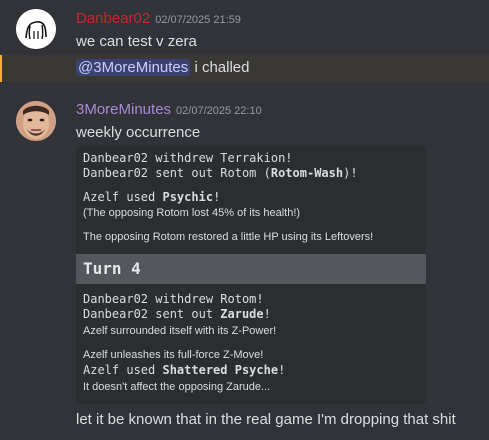 Image resolution: width=489 pixels, height=440 pixels. I want to click on message-text: @3MoreMinutes i challed, so click(162, 67).